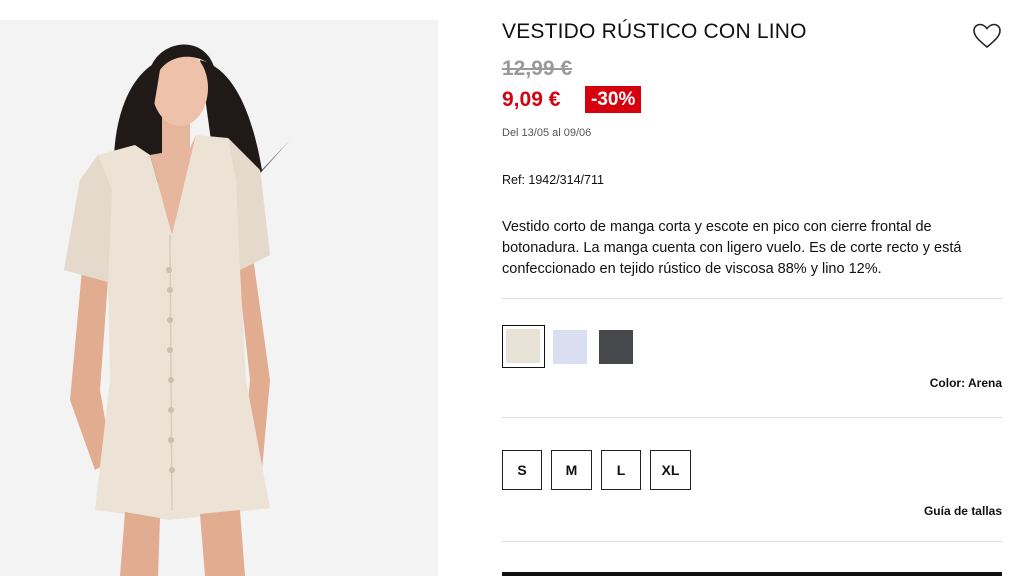  Describe the element at coordinates (670, 470) in the screenshot. I see `size-option-xl: XL` at that location.